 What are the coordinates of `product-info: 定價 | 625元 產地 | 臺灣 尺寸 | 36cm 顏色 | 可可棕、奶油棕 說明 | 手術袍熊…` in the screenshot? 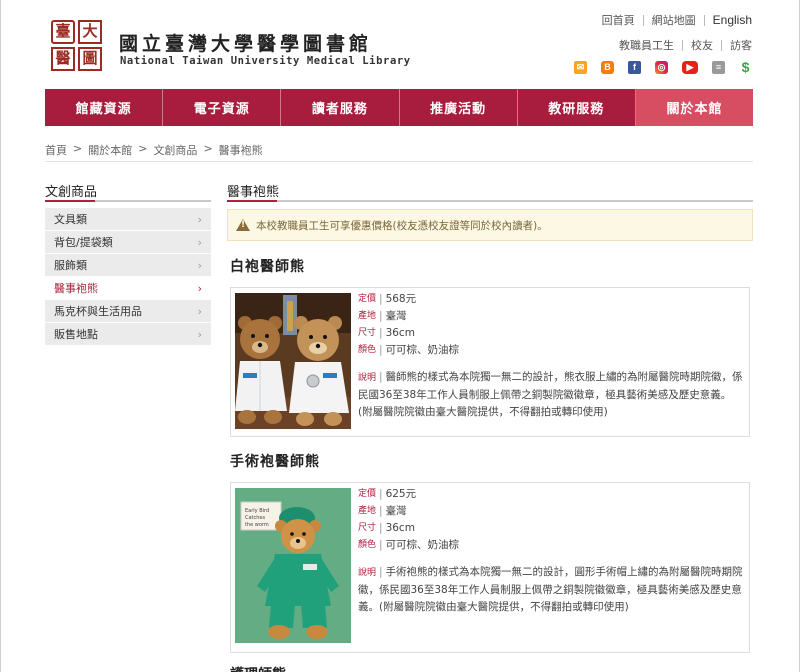 It's located at (550, 551).